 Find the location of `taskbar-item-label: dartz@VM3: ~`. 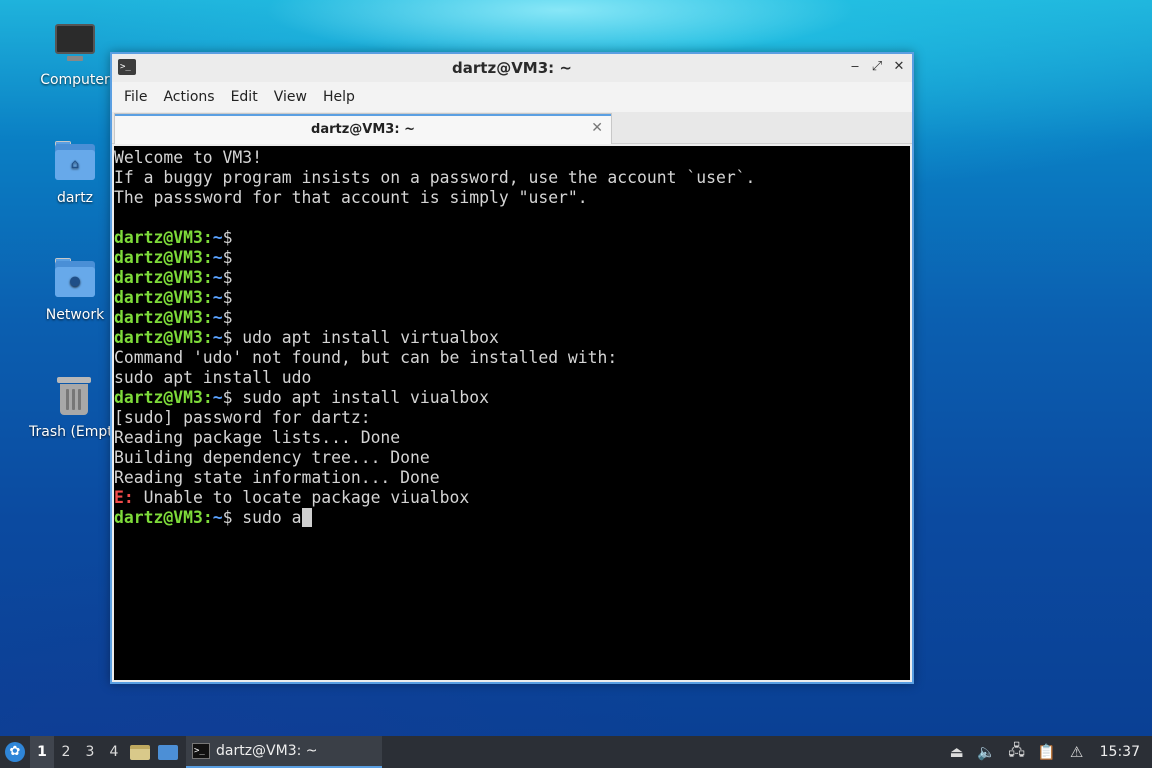

taskbar-item-label: dartz@VM3: ~ is located at coordinates (267, 751).